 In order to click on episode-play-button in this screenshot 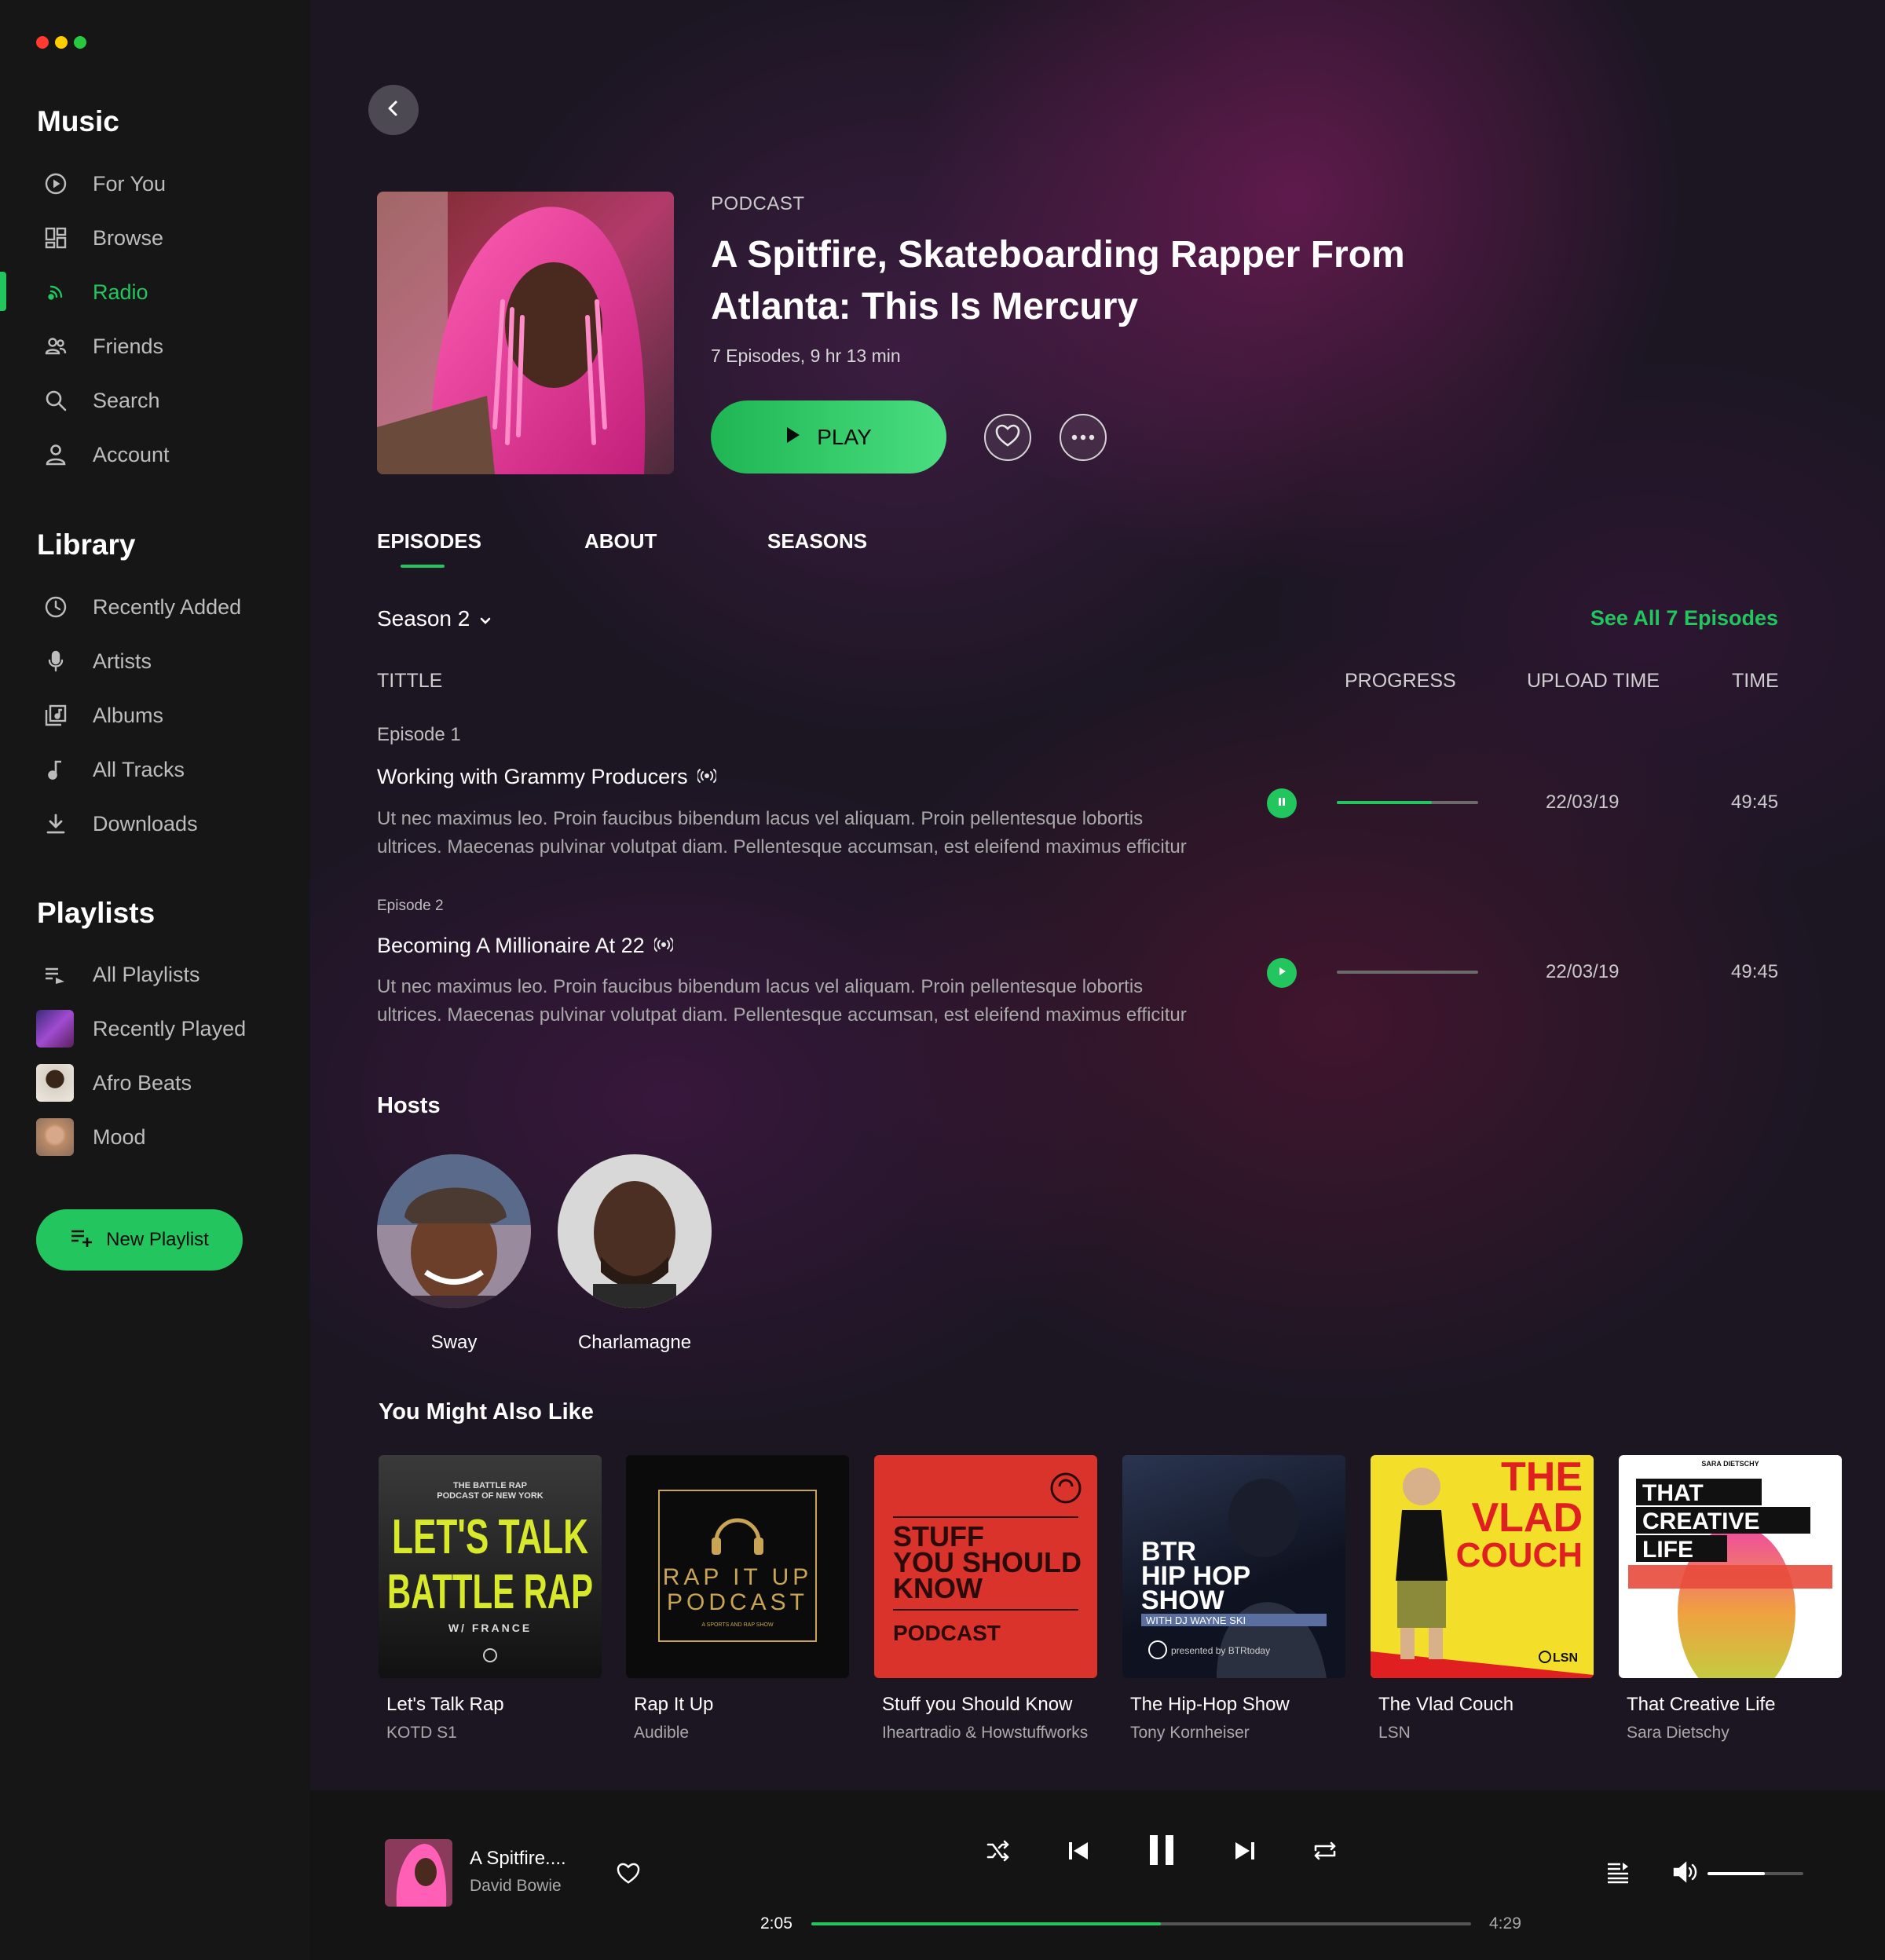, I will do `click(1282, 973)`.